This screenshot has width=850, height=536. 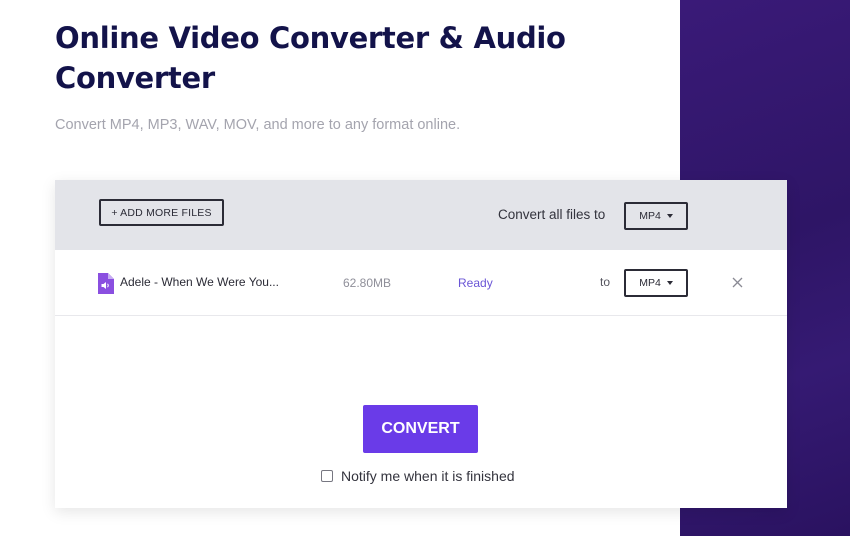 I want to click on add-more-files-button: + ADD MORE FILES, so click(x=161, y=212).